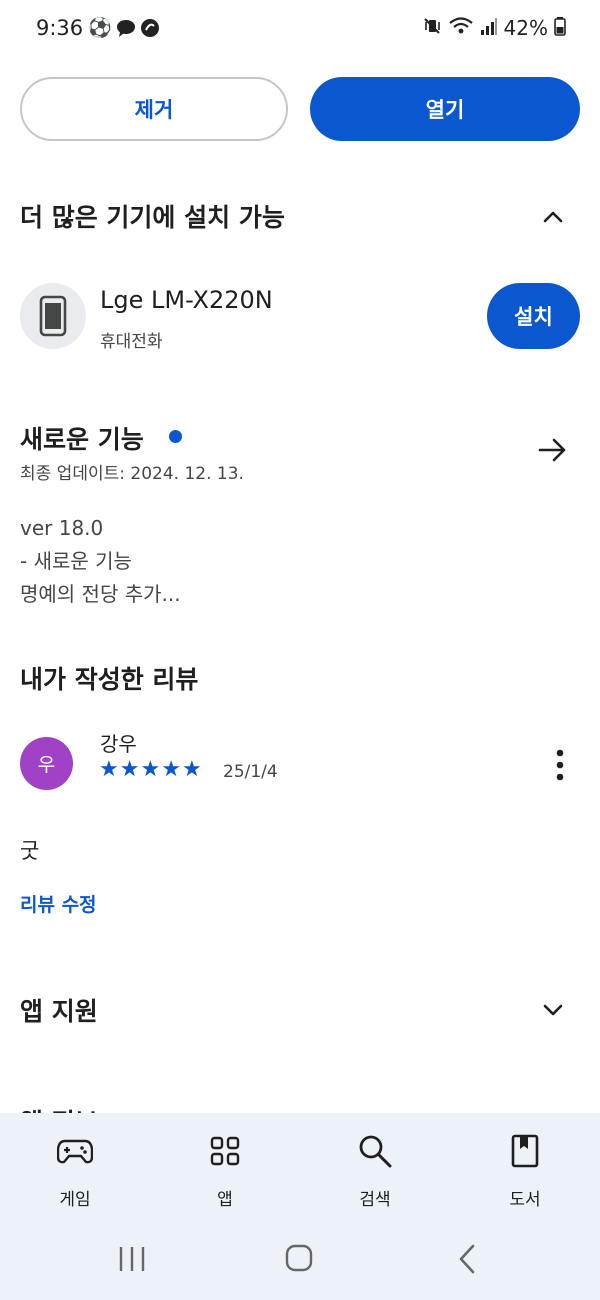  I want to click on status-right: 42%, so click(494, 28).